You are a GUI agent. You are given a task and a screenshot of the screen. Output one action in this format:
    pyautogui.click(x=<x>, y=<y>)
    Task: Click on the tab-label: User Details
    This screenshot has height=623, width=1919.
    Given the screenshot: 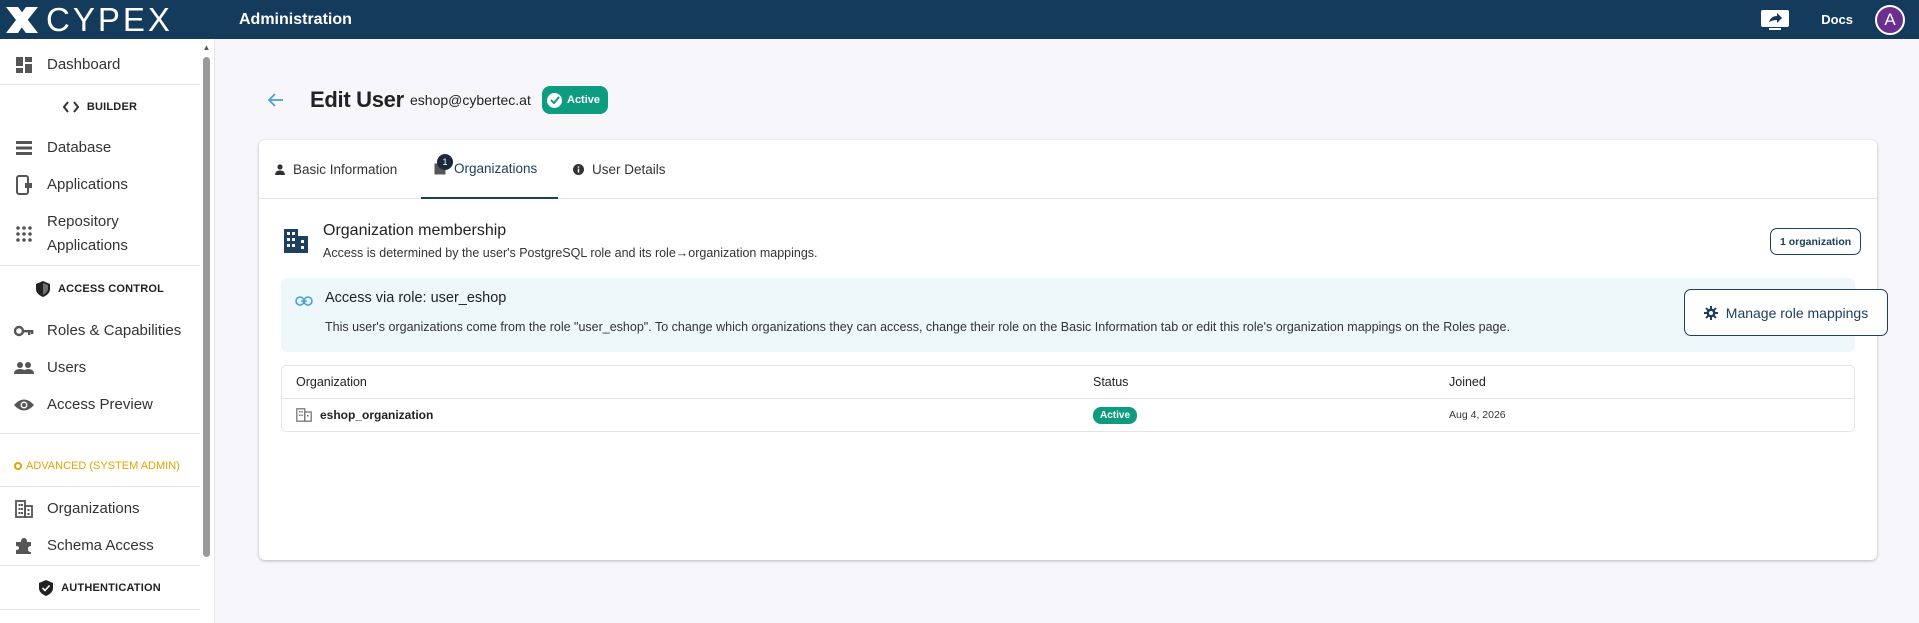 What is the action you would take?
    pyautogui.click(x=629, y=169)
    